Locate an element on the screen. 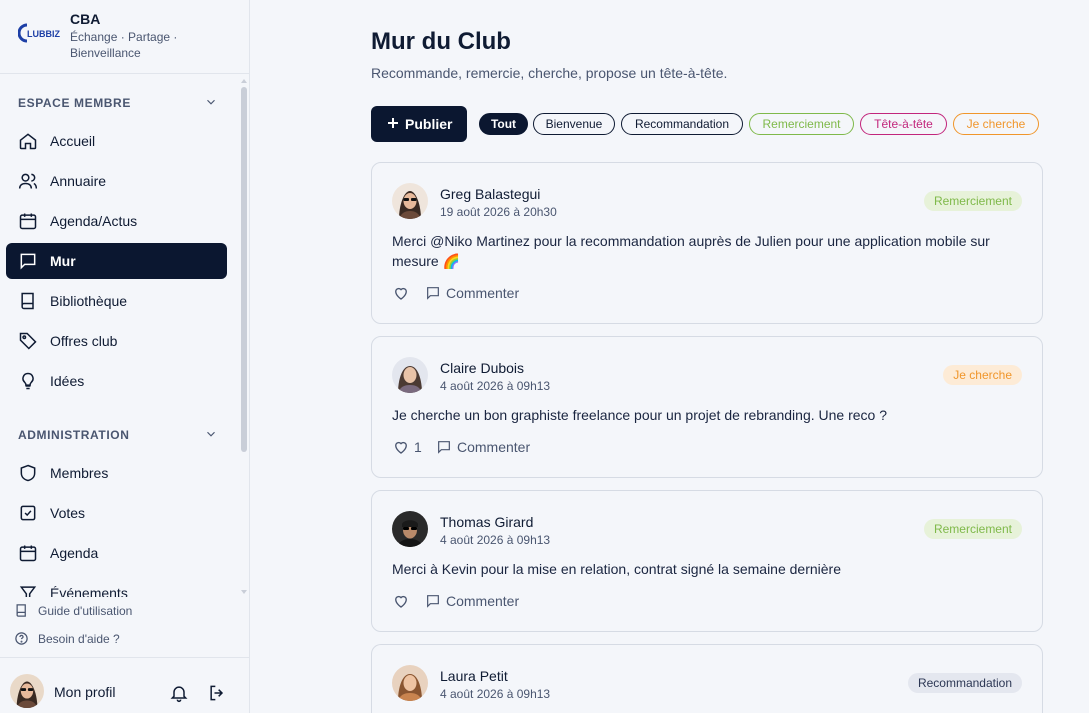 This screenshot has width=1089, height=713. sidebar-item-label: Bibliothèque is located at coordinates (89, 301).